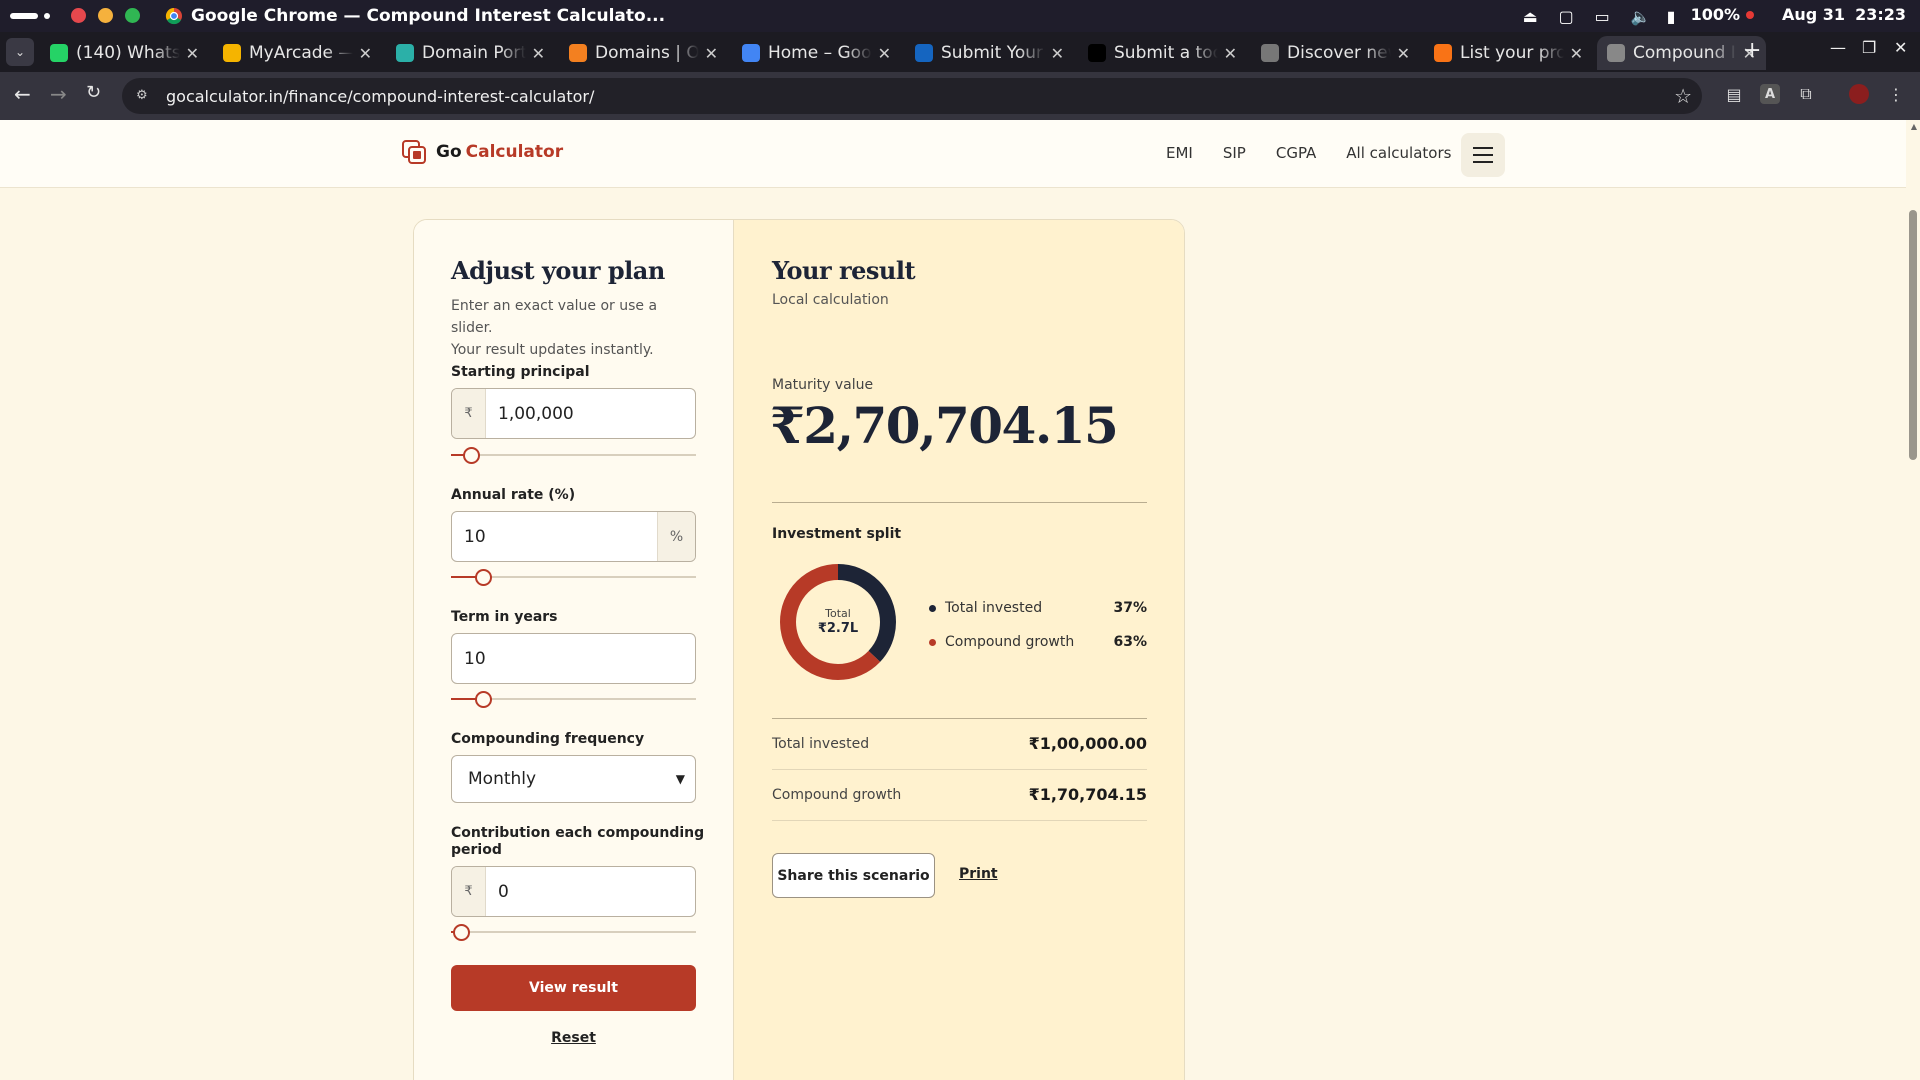  What do you see at coordinates (105, 15) in the screenshot?
I see `window-minimize-dot` at bounding box center [105, 15].